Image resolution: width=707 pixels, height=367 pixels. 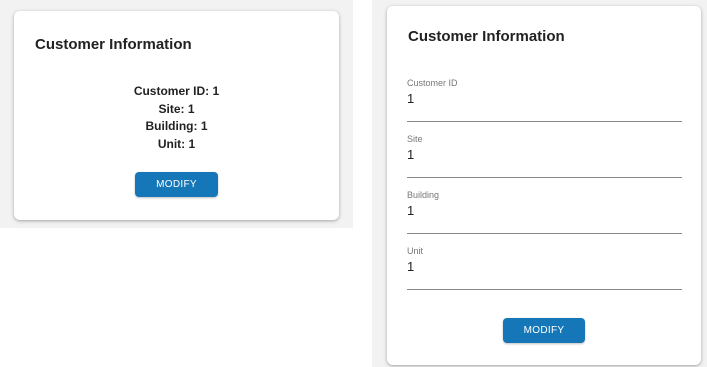 I want to click on building-input: 1, so click(x=544, y=210).